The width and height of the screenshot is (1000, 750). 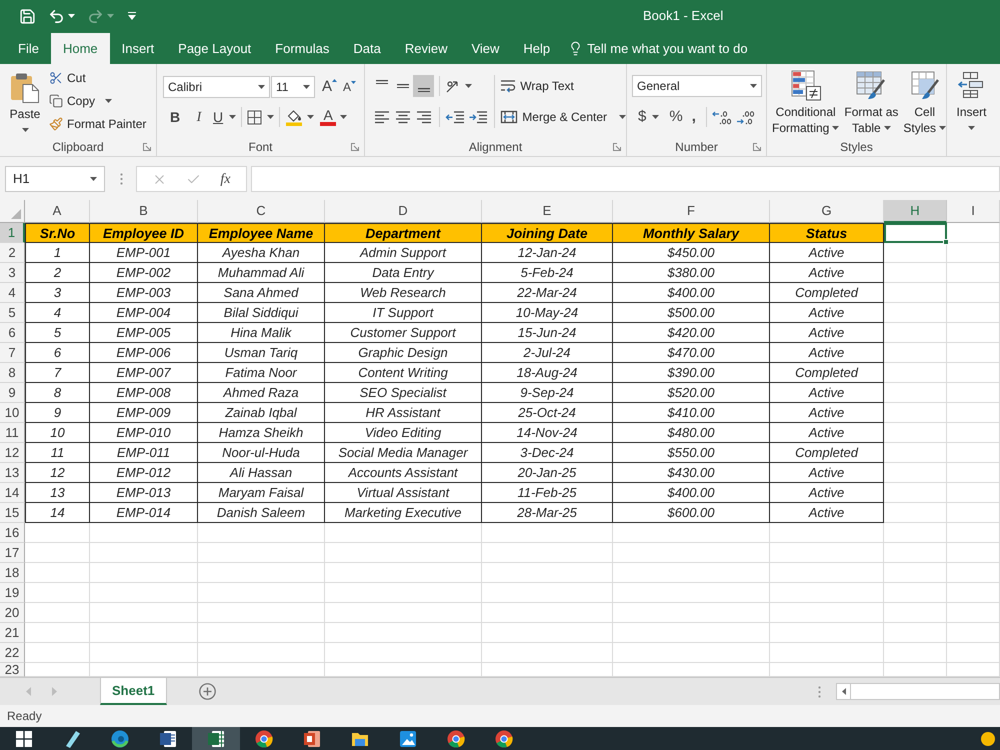 What do you see at coordinates (426, 48) in the screenshot?
I see `ribbon-tab: Review` at bounding box center [426, 48].